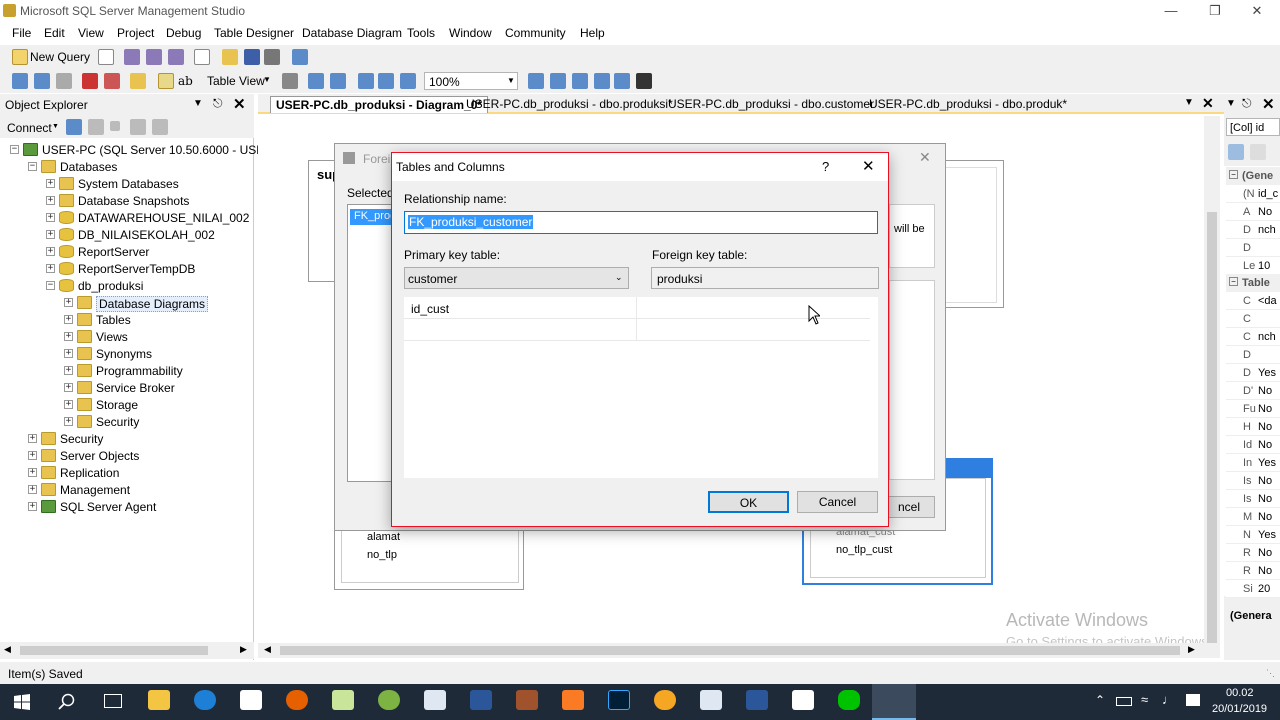 This screenshot has height=720, width=1280. I want to click on primary-key-table-select: customer ⌄, so click(516, 278).